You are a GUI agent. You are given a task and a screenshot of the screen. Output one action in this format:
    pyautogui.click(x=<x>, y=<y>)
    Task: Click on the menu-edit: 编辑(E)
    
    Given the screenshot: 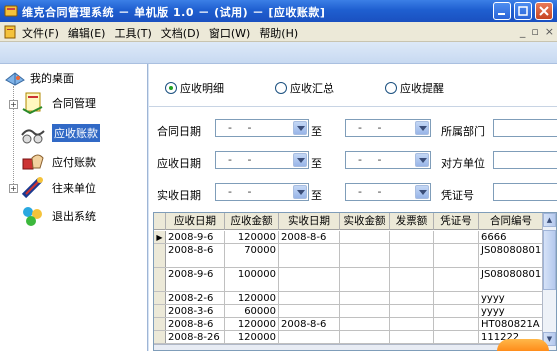 What is the action you would take?
    pyautogui.click(x=87, y=33)
    